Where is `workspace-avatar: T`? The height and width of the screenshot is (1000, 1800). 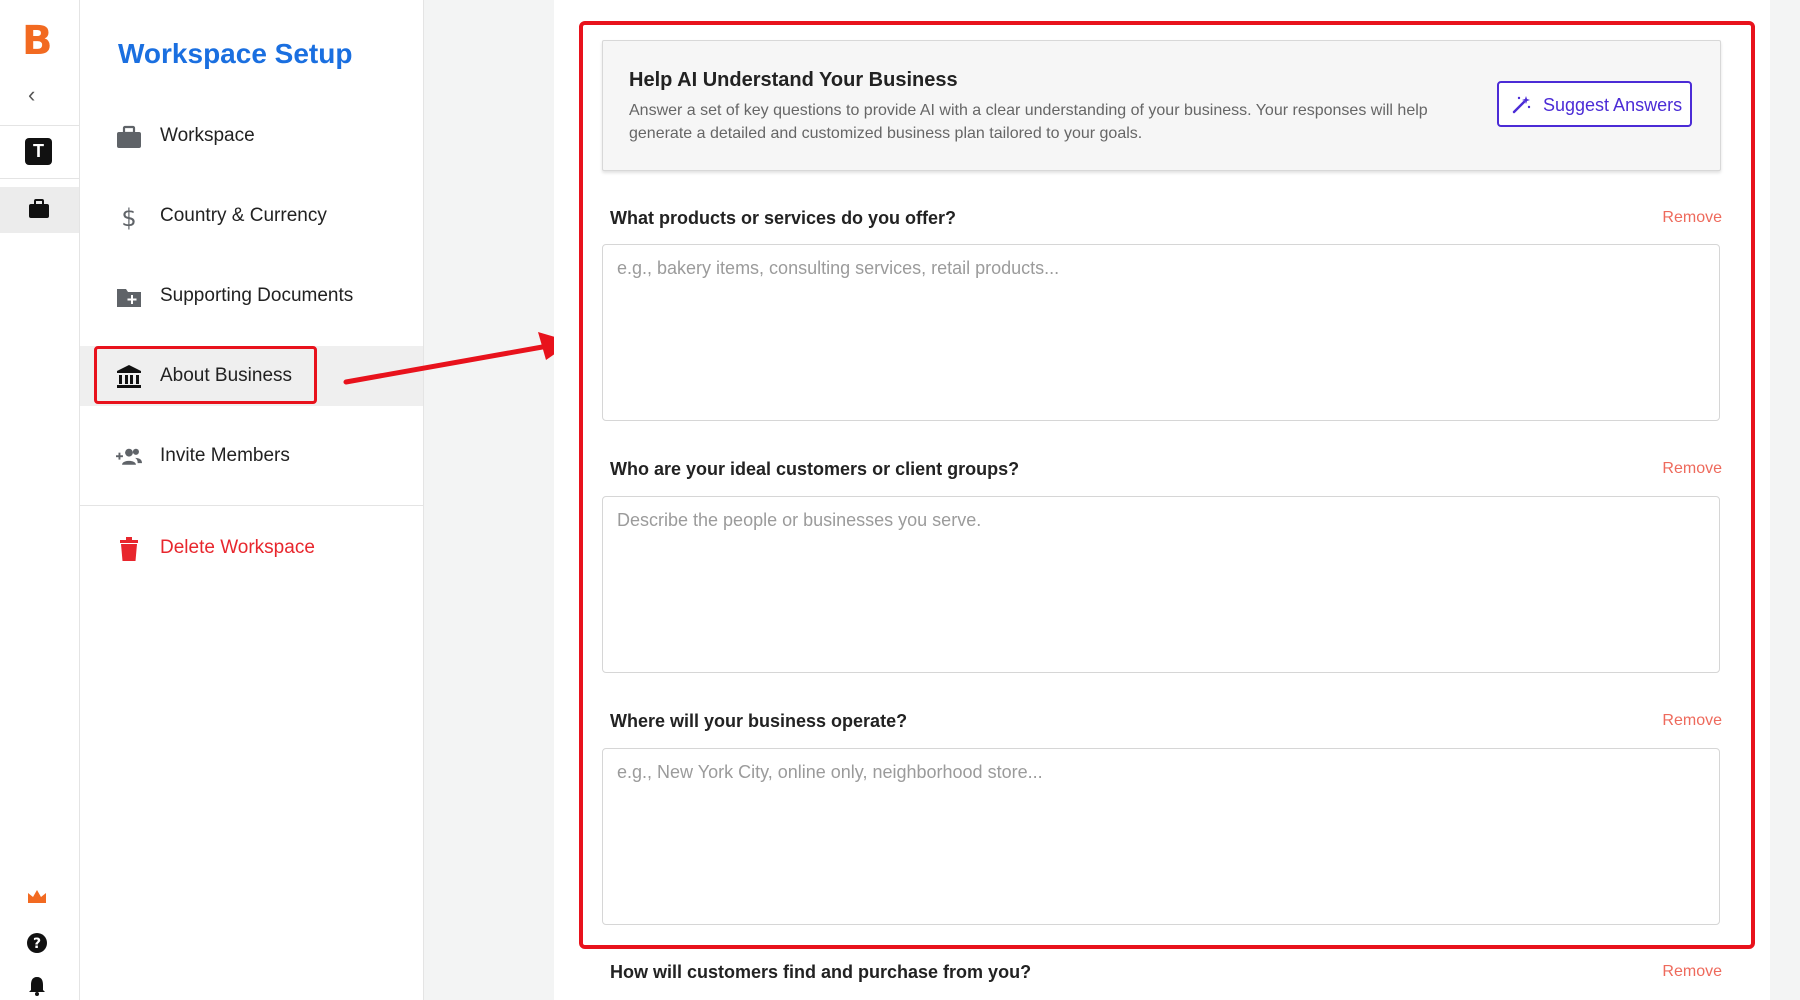
workspace-avatar: T is located at coordinates (38, 151).